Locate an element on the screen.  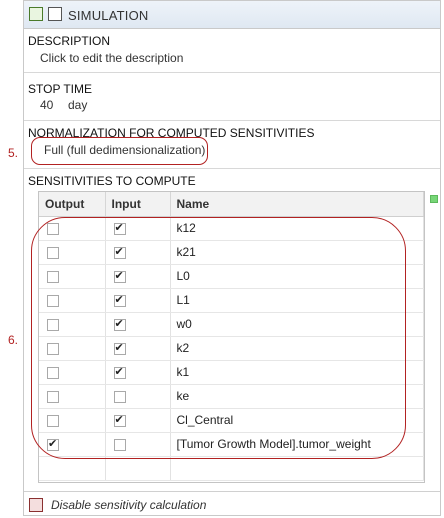
stop-time-value: 40 is located at coordinates (46, 105).